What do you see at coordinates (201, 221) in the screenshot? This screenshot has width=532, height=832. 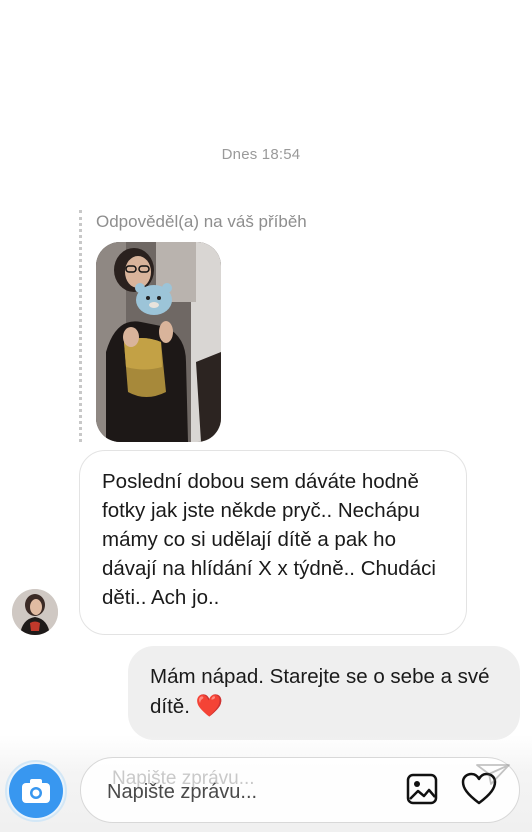 I see `story-reply-label: Odpověděl(a) na váš příběh` at bounding box center [201, 221].